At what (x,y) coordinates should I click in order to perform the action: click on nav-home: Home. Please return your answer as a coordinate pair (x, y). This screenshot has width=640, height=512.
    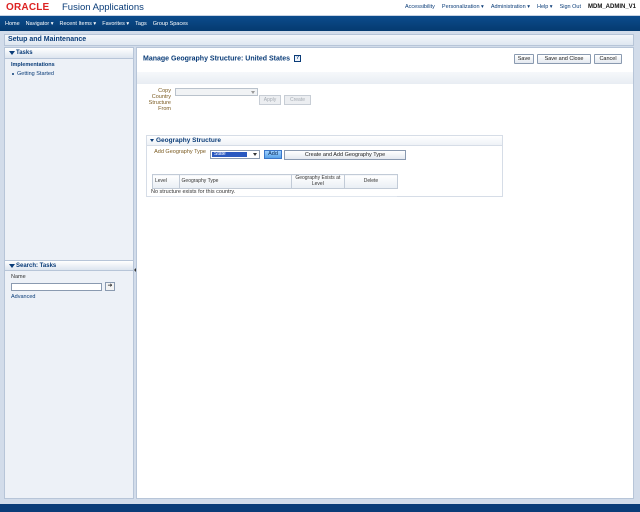
    Looking at the image, I should click on (12, 24).